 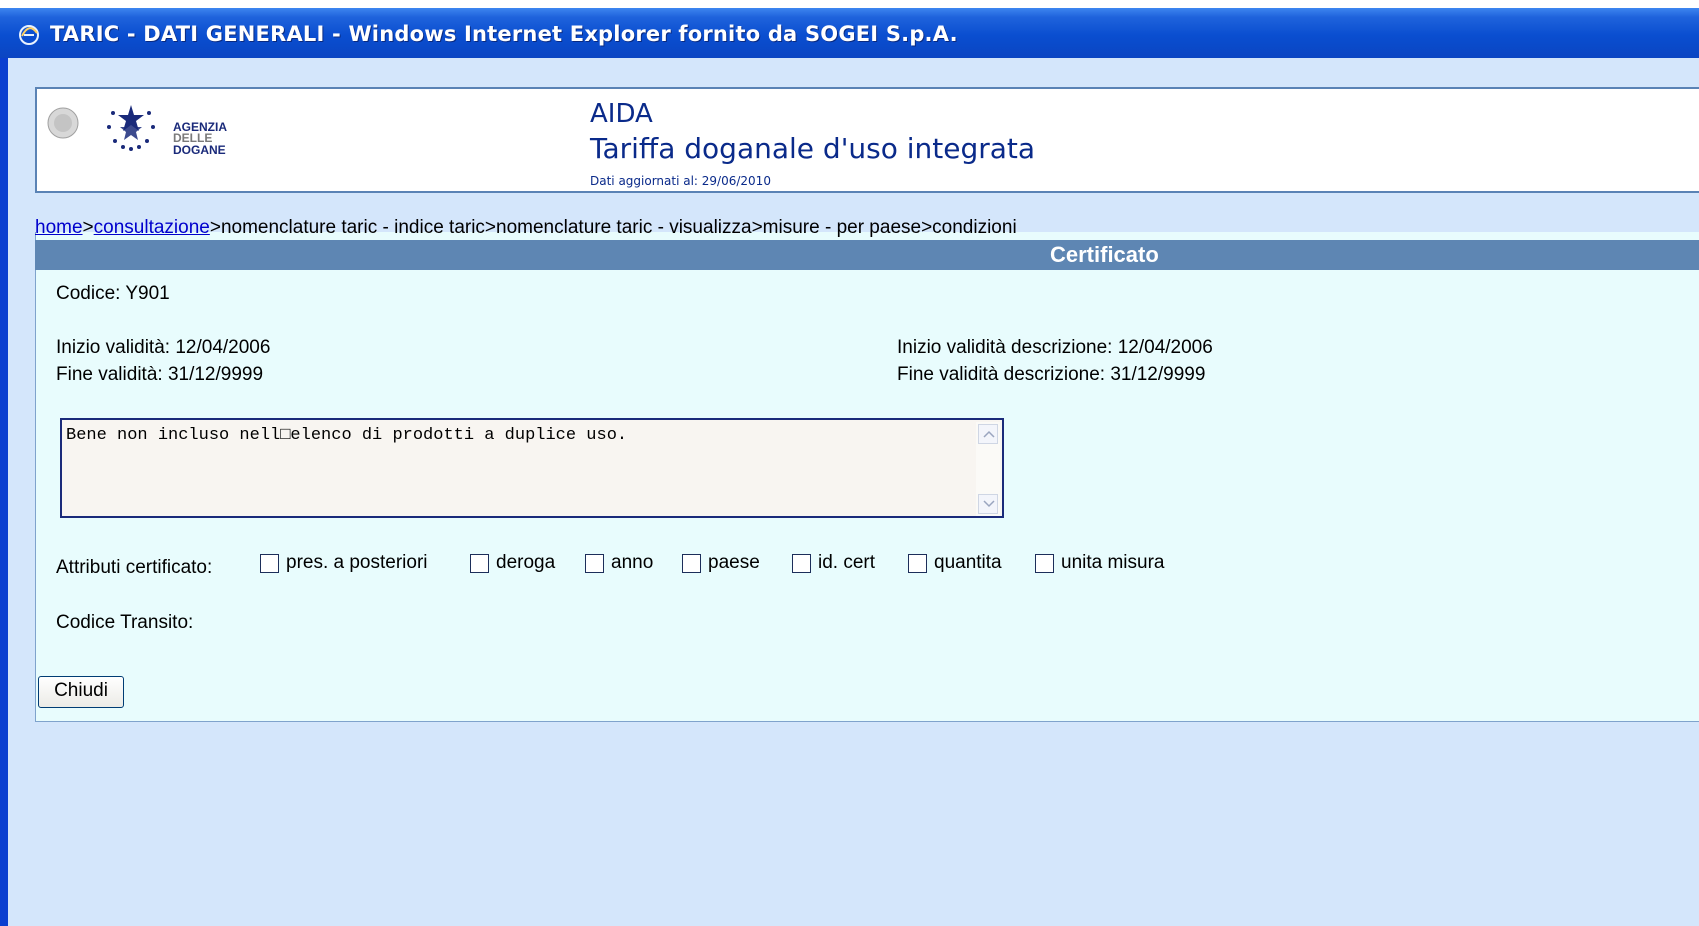 What do you see at coordinates (125, 622) in the screenshot?
I see `codice-transito-label: Codice Transito:` at bounding box center [125, 622].